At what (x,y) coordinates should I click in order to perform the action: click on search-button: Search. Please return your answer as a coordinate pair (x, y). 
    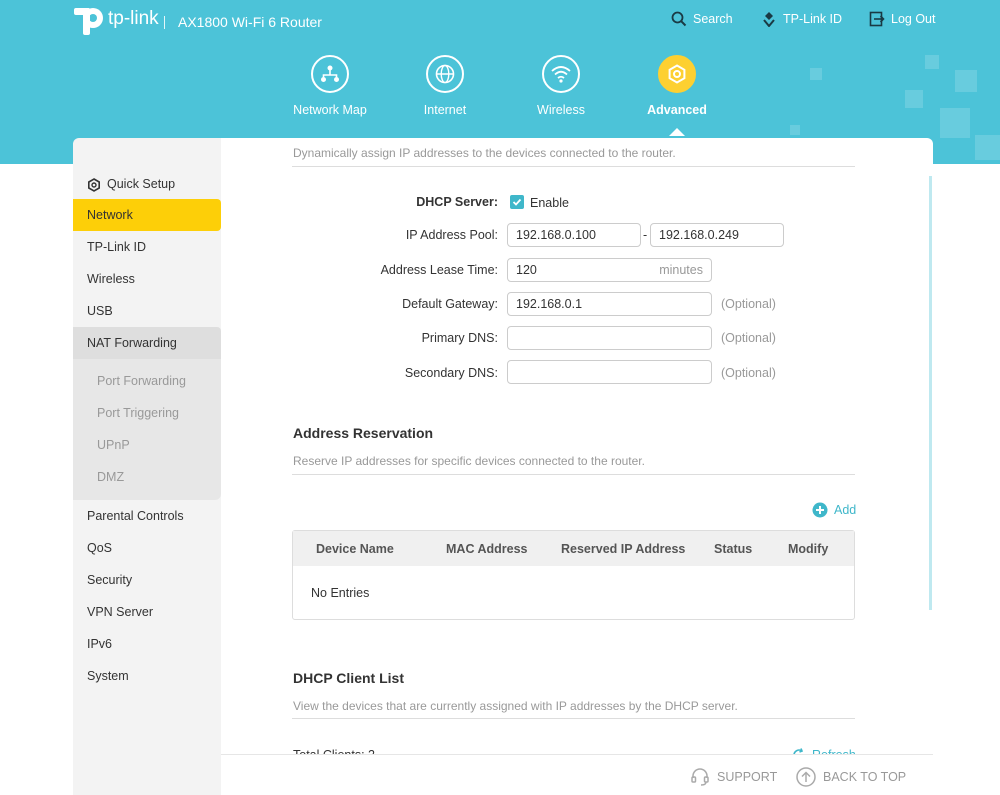
    Looking at the image, I should click on (702, 19).